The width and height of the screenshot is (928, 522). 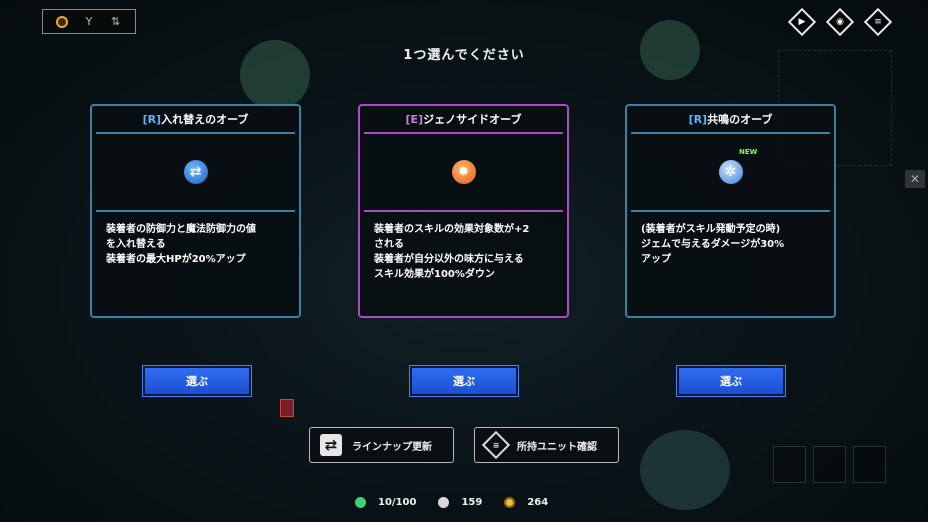 I want to click on refresh-lineup-label: ラインナップ更新, so click(x=392, y=447).